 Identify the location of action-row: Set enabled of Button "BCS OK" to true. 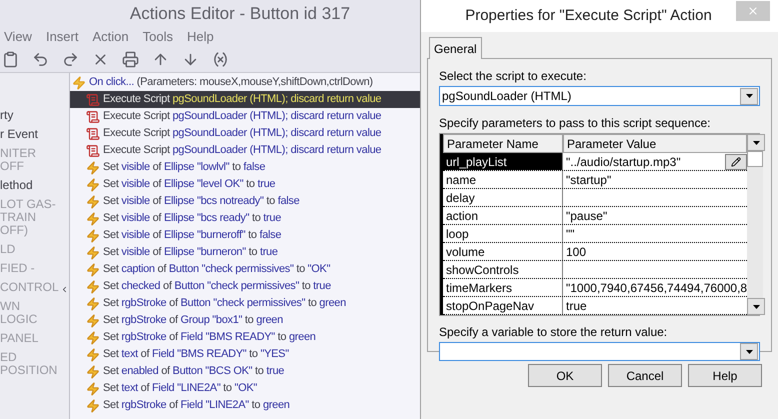
(245, 371).